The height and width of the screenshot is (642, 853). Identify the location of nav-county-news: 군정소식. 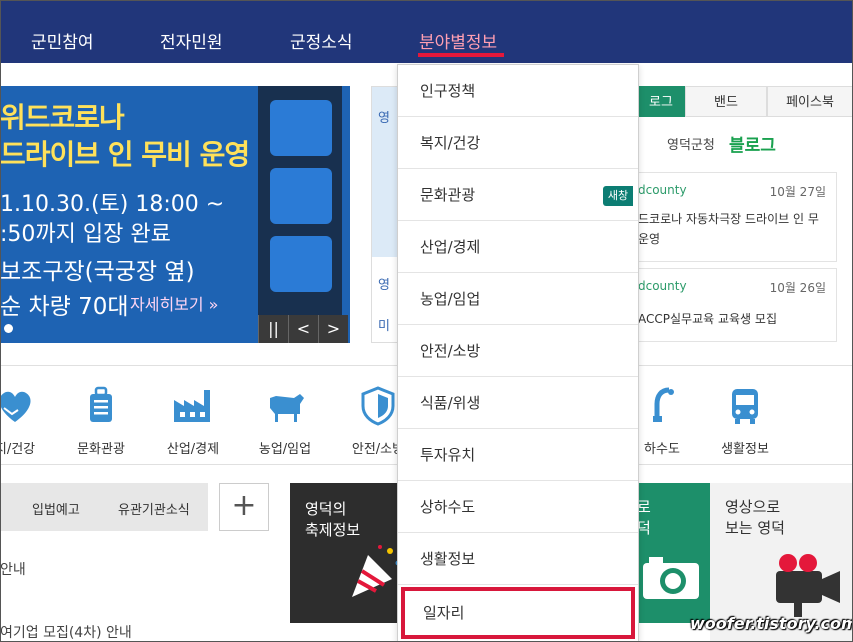
(321, 40).